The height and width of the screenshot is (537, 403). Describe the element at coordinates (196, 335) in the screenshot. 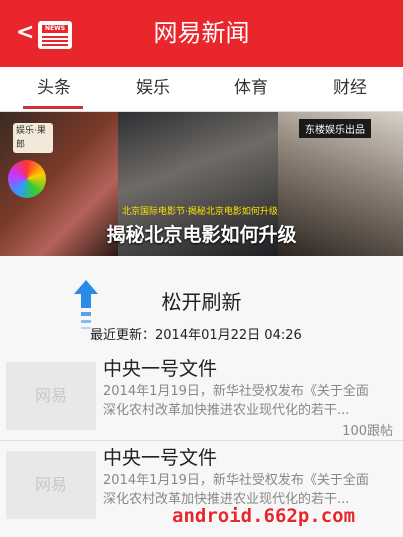

I see `refresh-time: 最近更新：2014年01月22日 04:26` at that location.